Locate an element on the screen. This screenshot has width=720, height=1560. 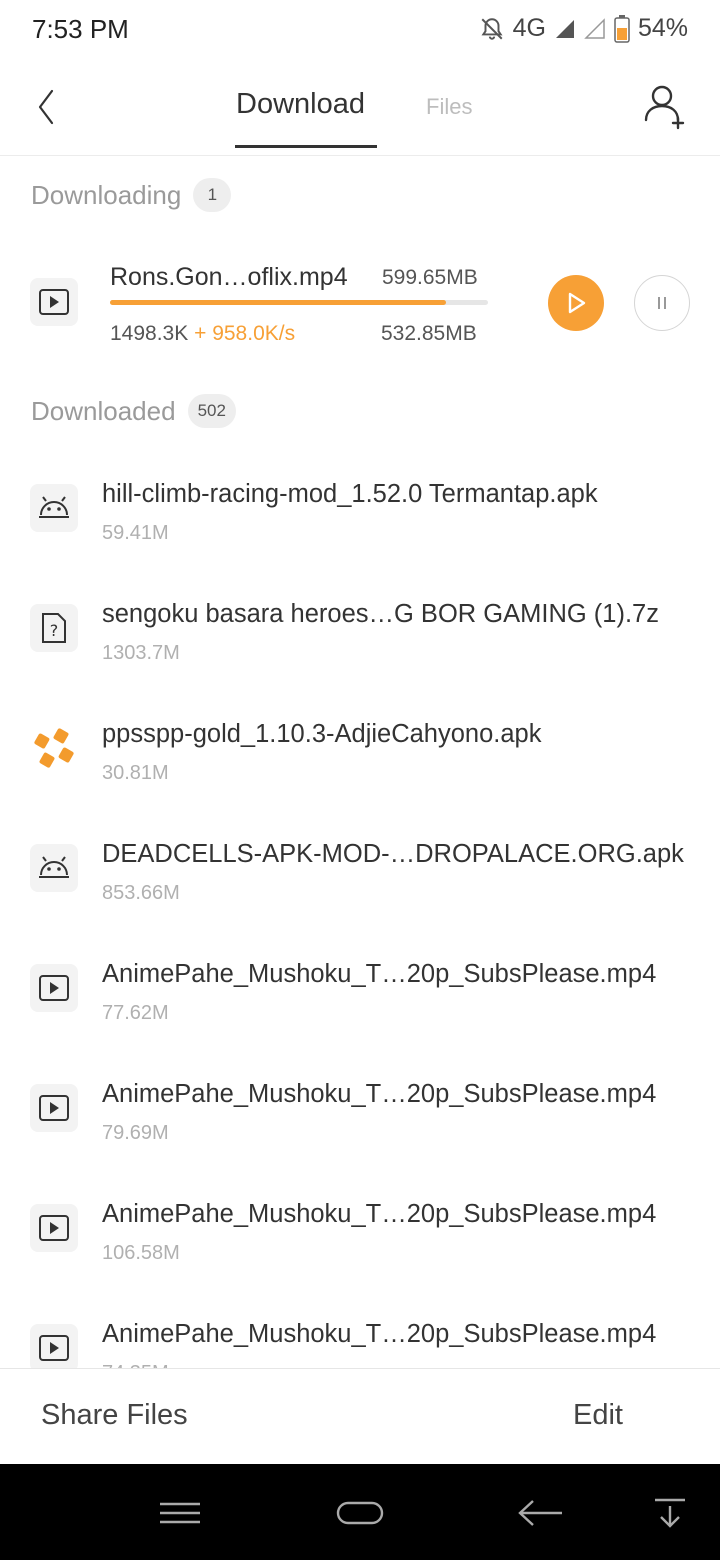
pull-down-icon is located at coordinates (670, 1513).